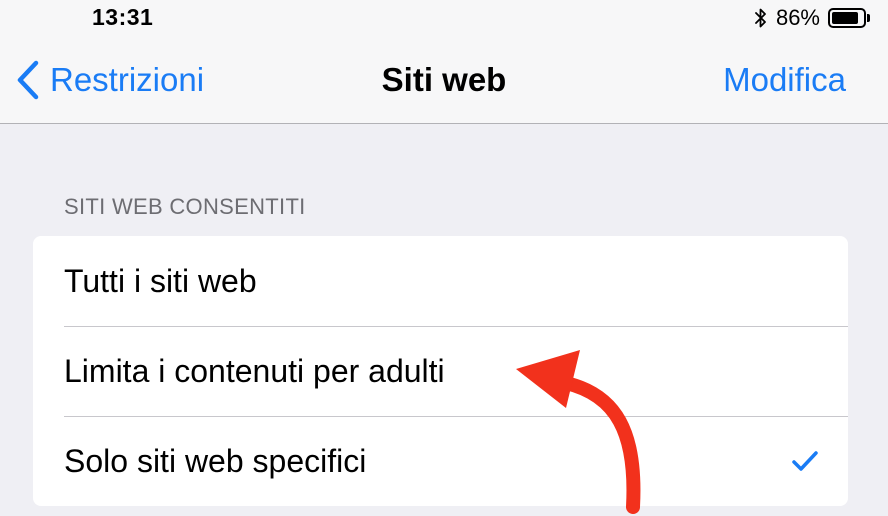 The height and width of the screenshot is (516, 888). I want to click on checkmark-icon, so click(805, 461).